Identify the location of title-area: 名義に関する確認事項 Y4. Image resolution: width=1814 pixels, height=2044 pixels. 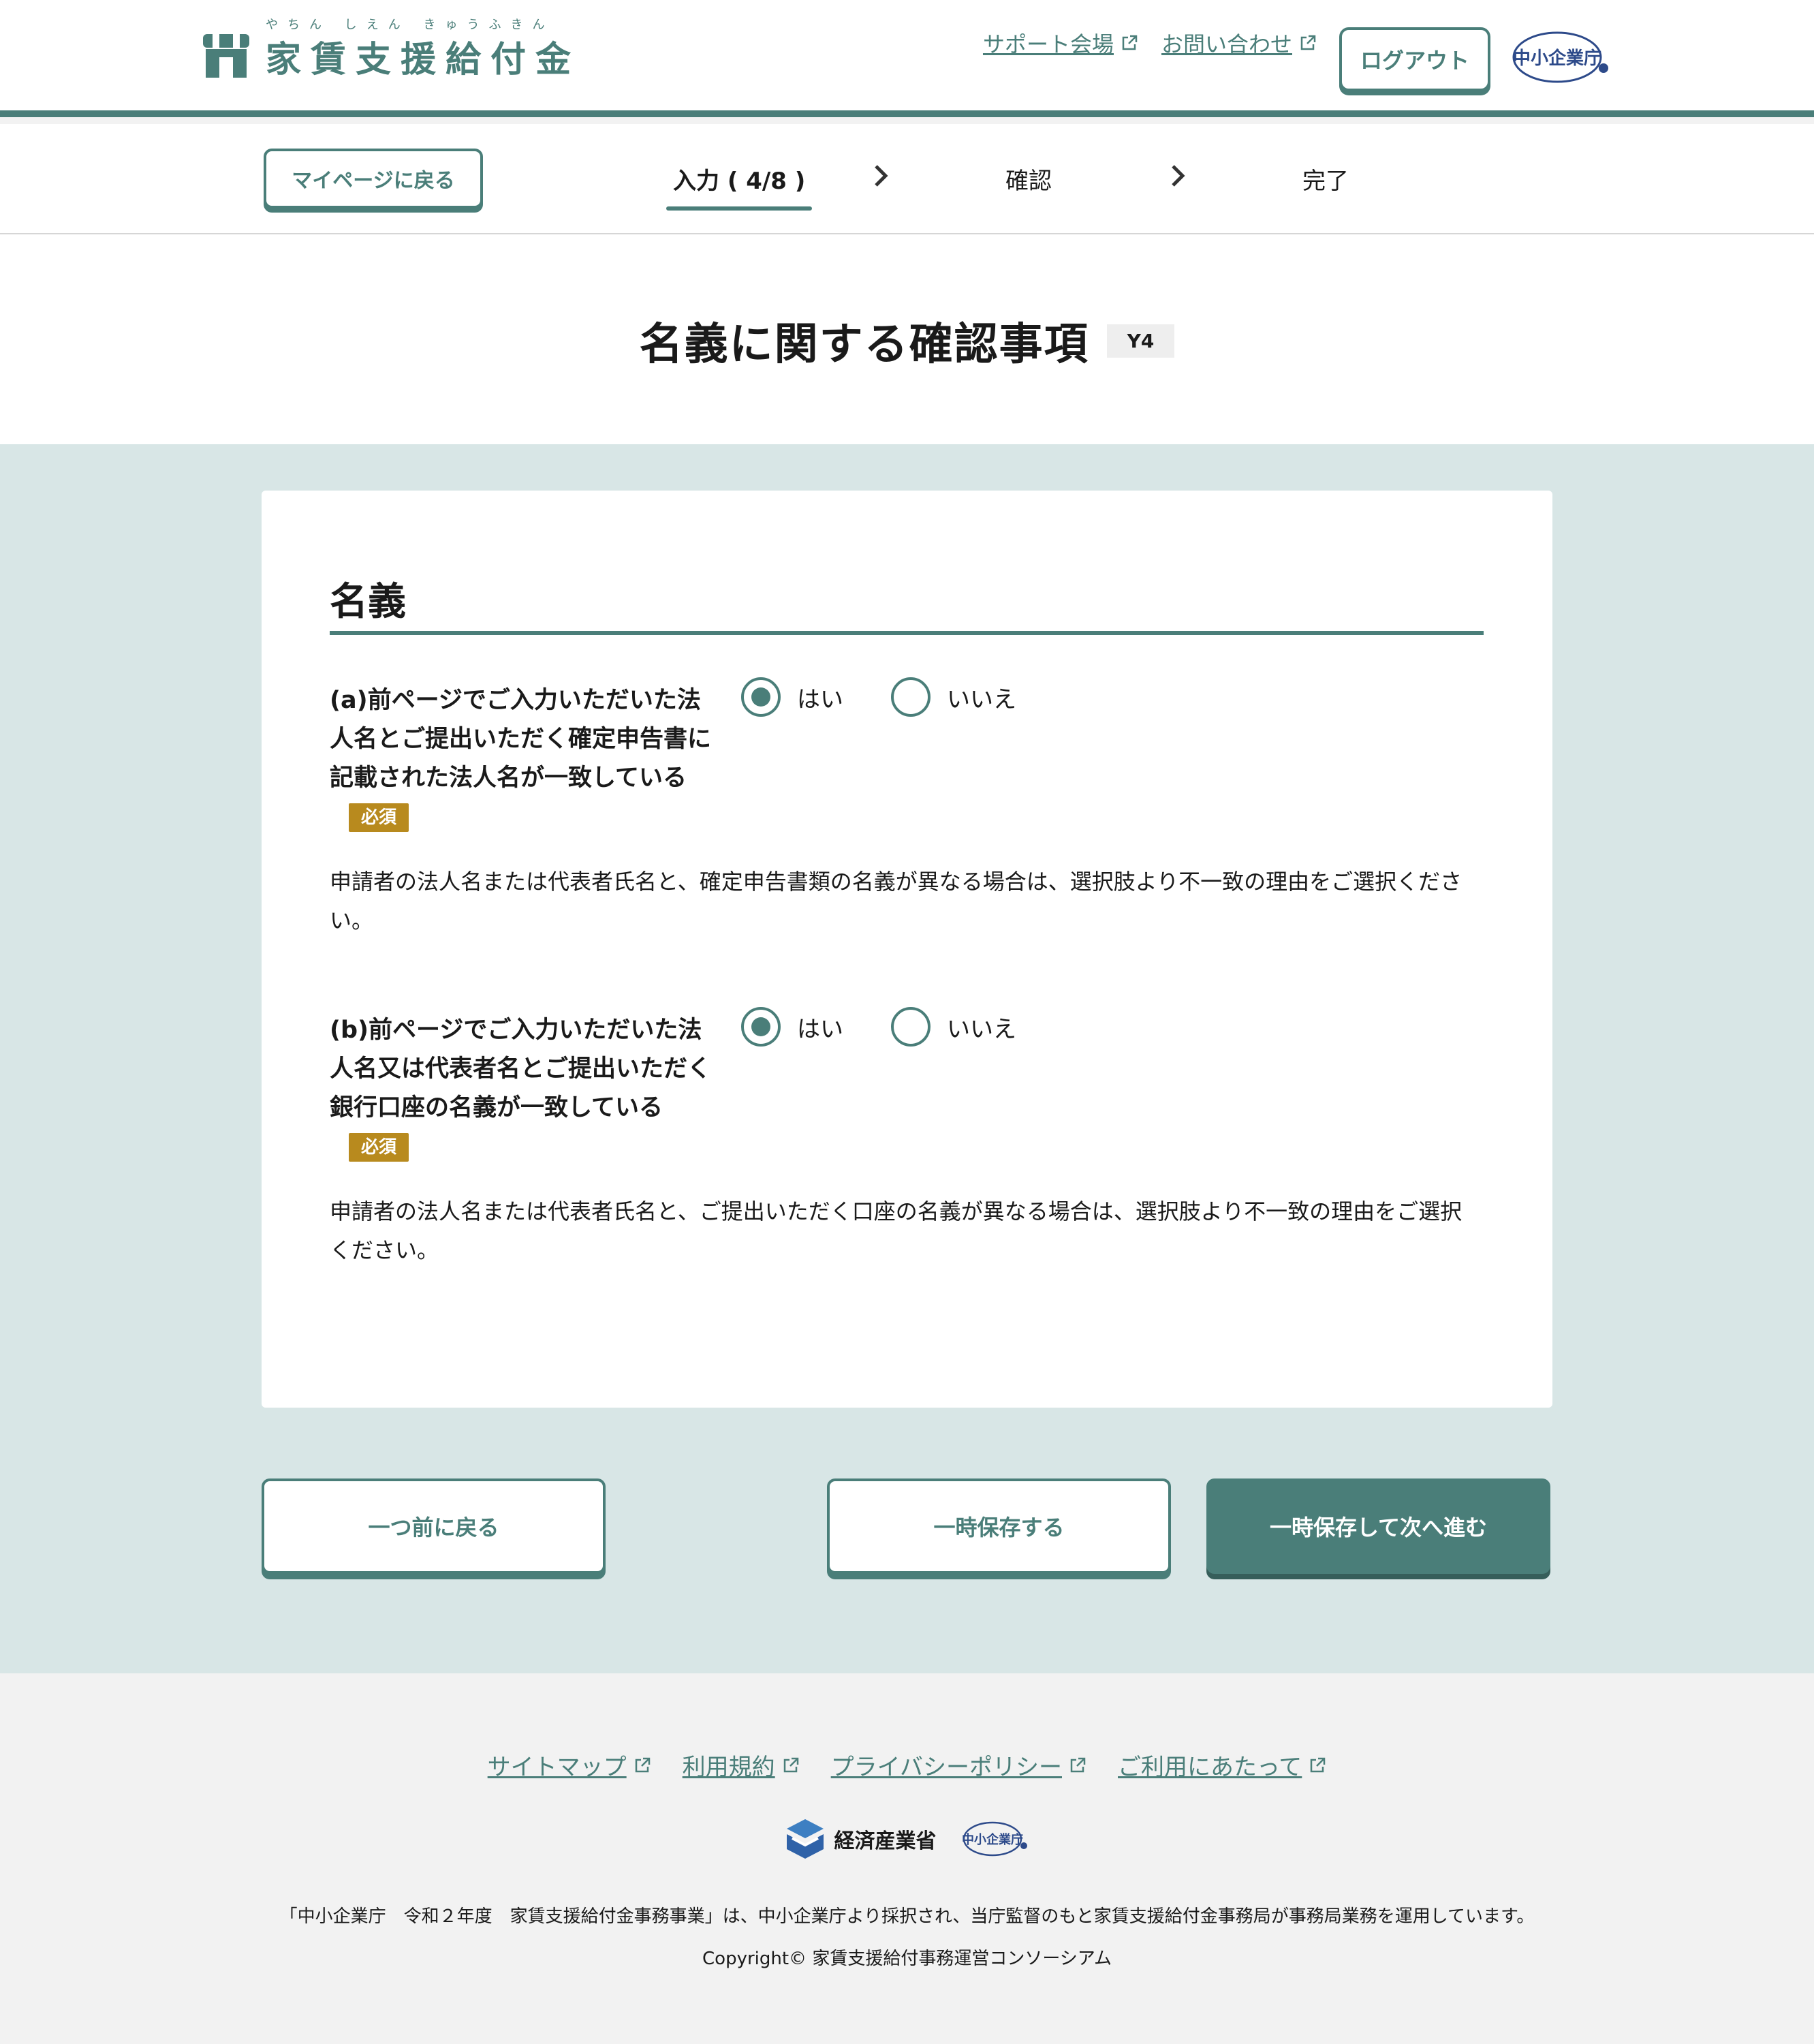
(907, 339).